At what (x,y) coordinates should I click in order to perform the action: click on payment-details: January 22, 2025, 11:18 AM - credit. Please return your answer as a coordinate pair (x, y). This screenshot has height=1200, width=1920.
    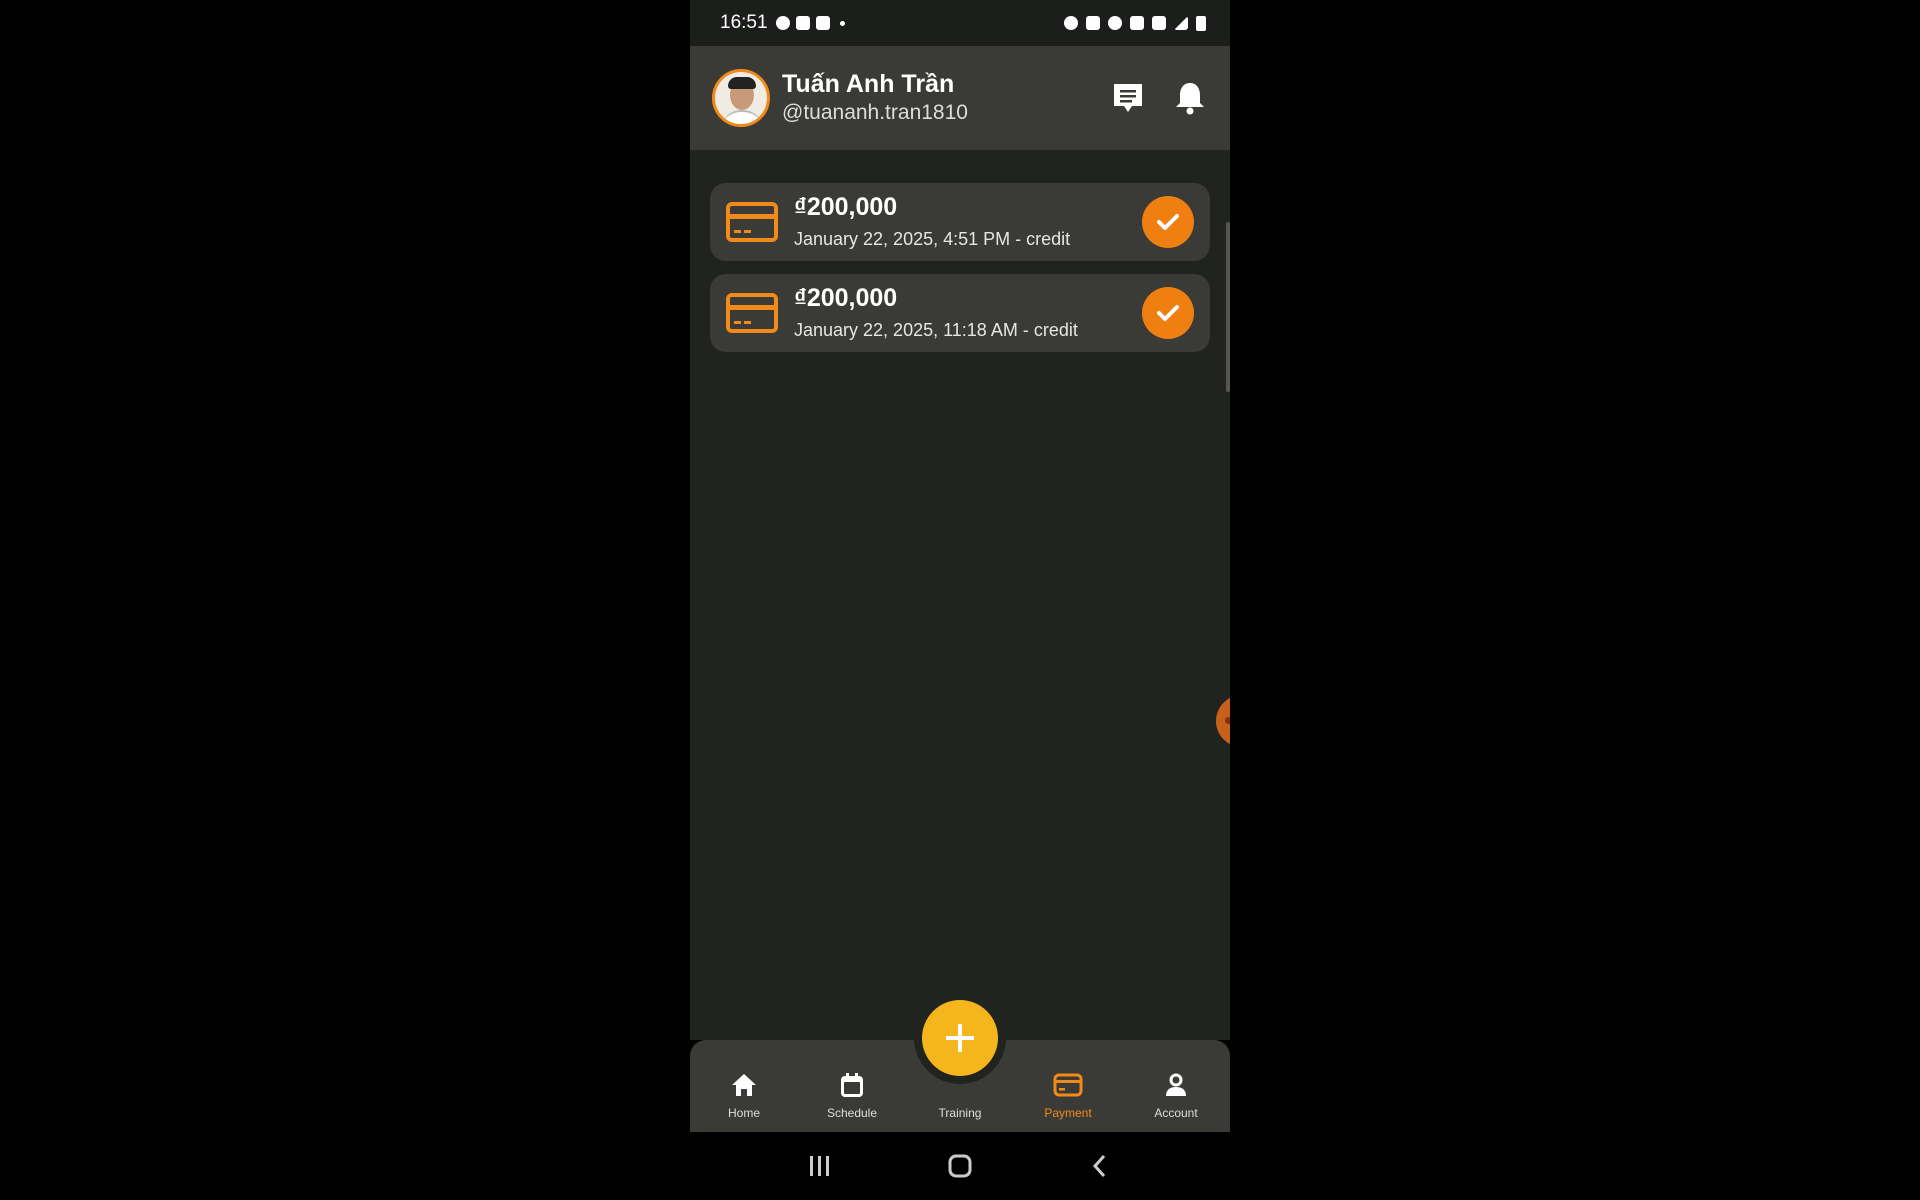
    Looking at the image, I should click on (936, 330).